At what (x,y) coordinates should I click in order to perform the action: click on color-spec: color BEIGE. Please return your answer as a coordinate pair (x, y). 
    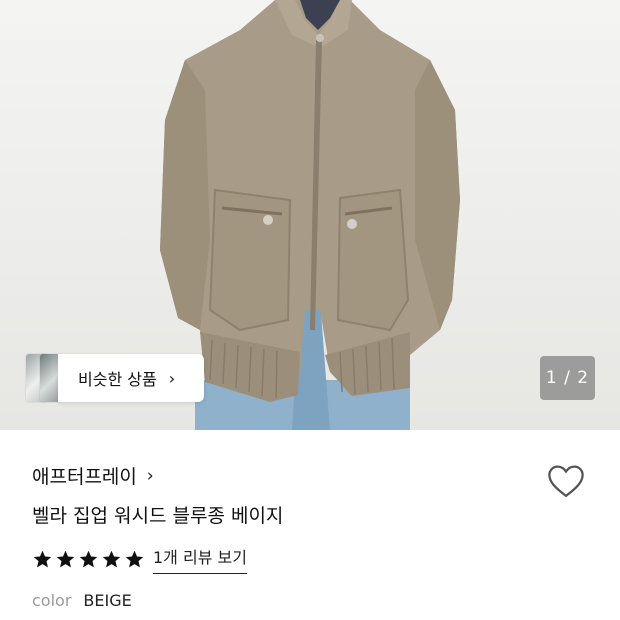
    Looking at the image, I should click on (82, 600).